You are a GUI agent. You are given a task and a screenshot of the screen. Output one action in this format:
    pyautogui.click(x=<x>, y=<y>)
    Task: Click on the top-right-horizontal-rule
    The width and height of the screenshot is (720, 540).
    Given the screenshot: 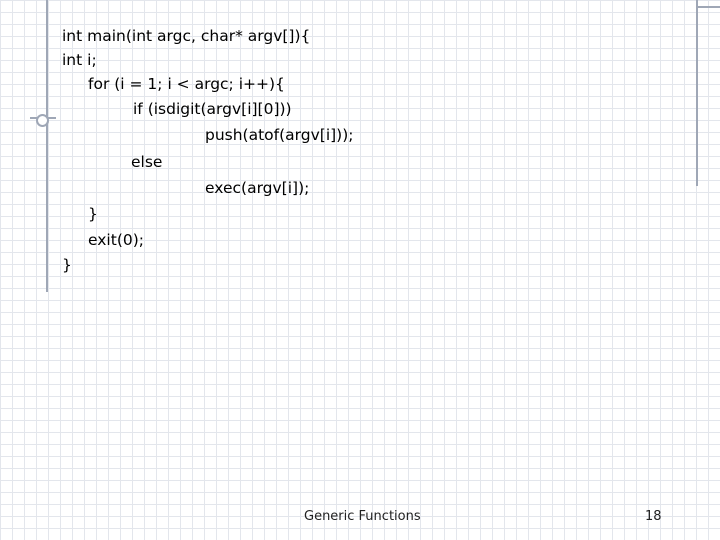 What is the action you would take?
    pyautogui.click(x=708, y=7)
    